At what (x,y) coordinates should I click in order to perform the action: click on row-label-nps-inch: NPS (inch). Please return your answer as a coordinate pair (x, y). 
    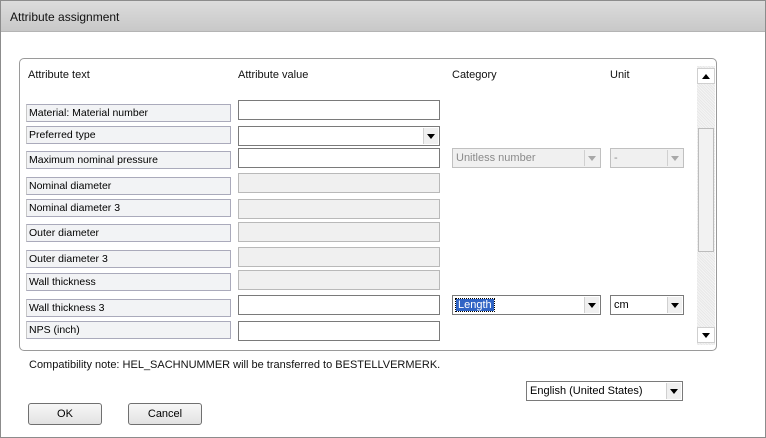
    Looking at the image, I should click on (128, 330).